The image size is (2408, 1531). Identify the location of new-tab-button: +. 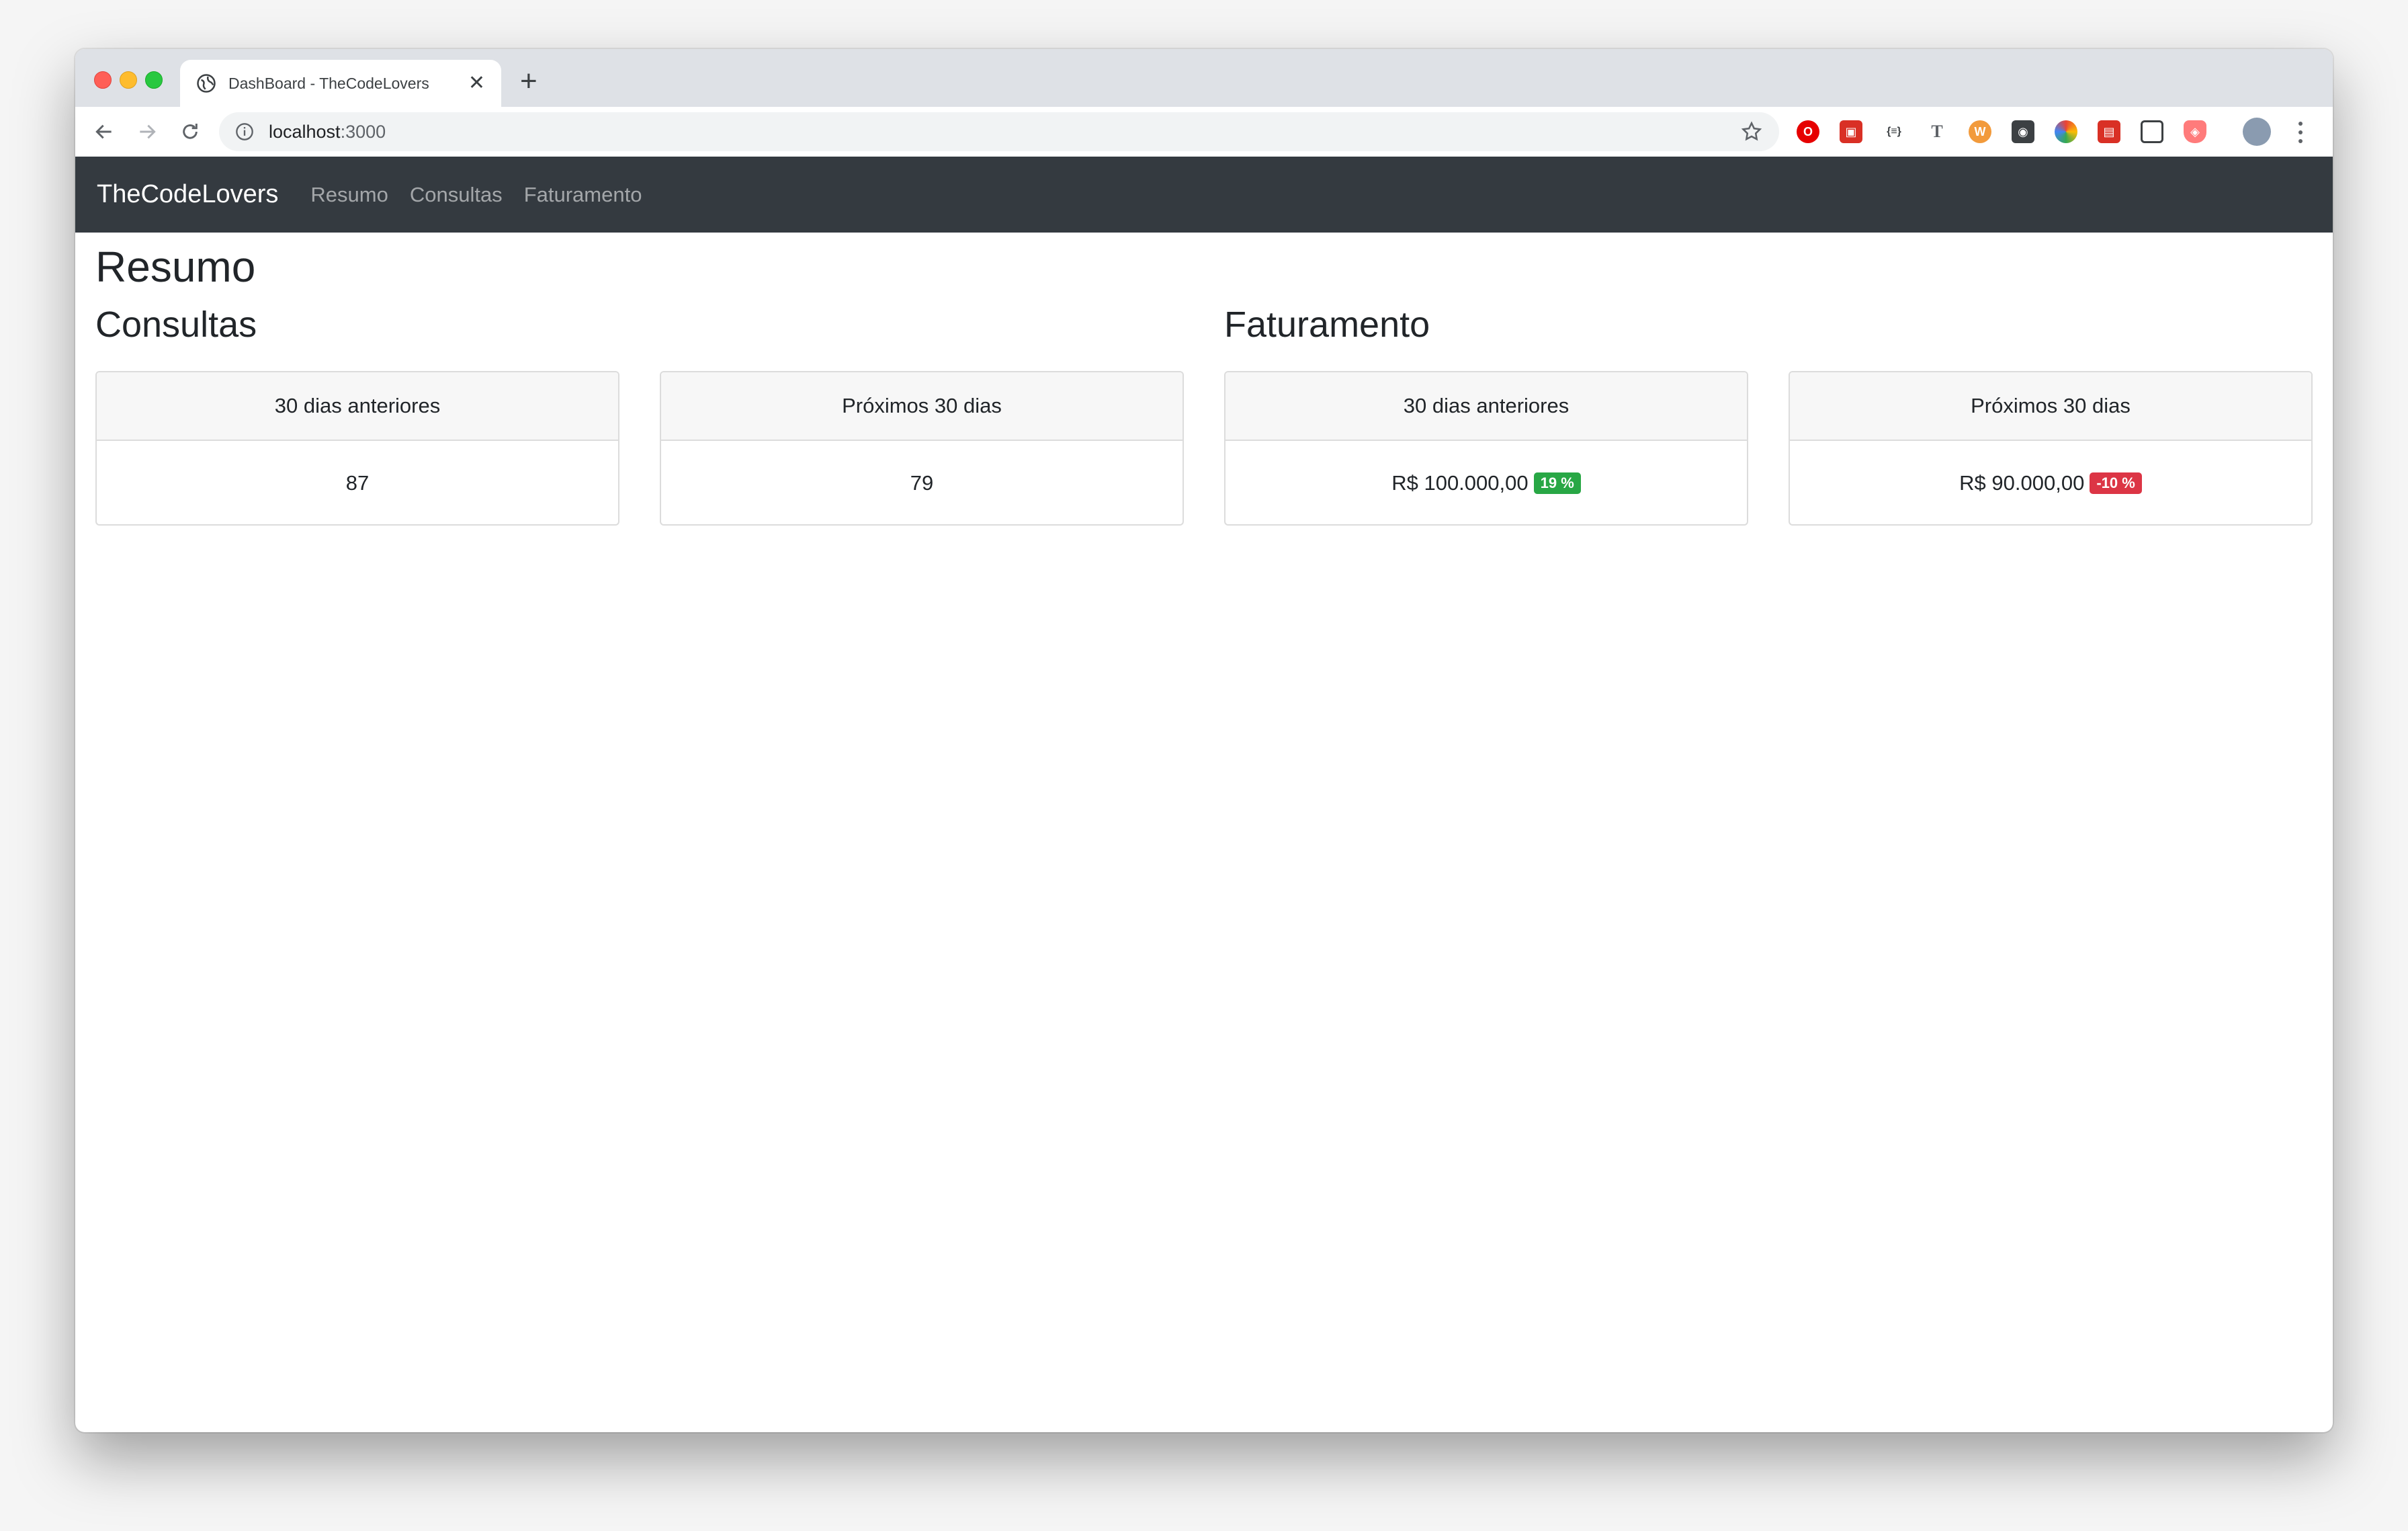
(529, 81).